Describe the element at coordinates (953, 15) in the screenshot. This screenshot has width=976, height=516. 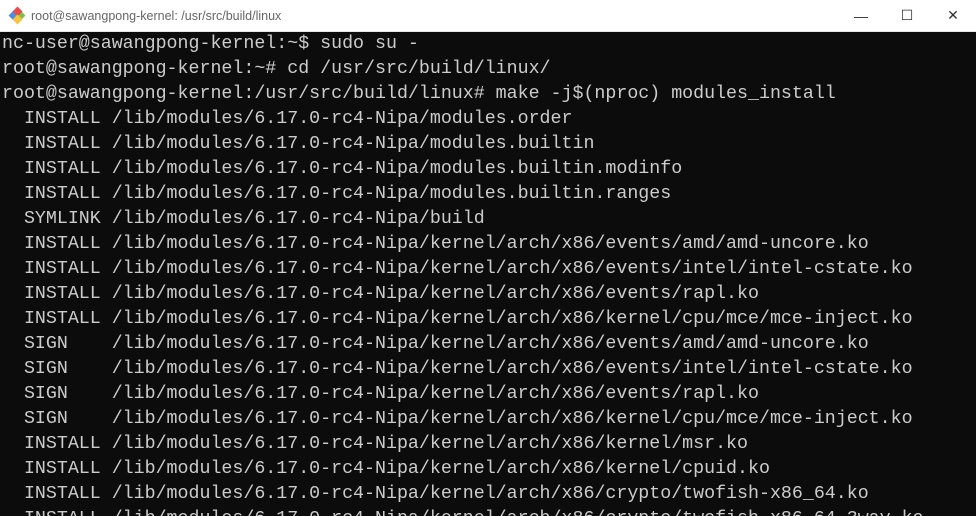
I see `close-button: ✕` at that location.